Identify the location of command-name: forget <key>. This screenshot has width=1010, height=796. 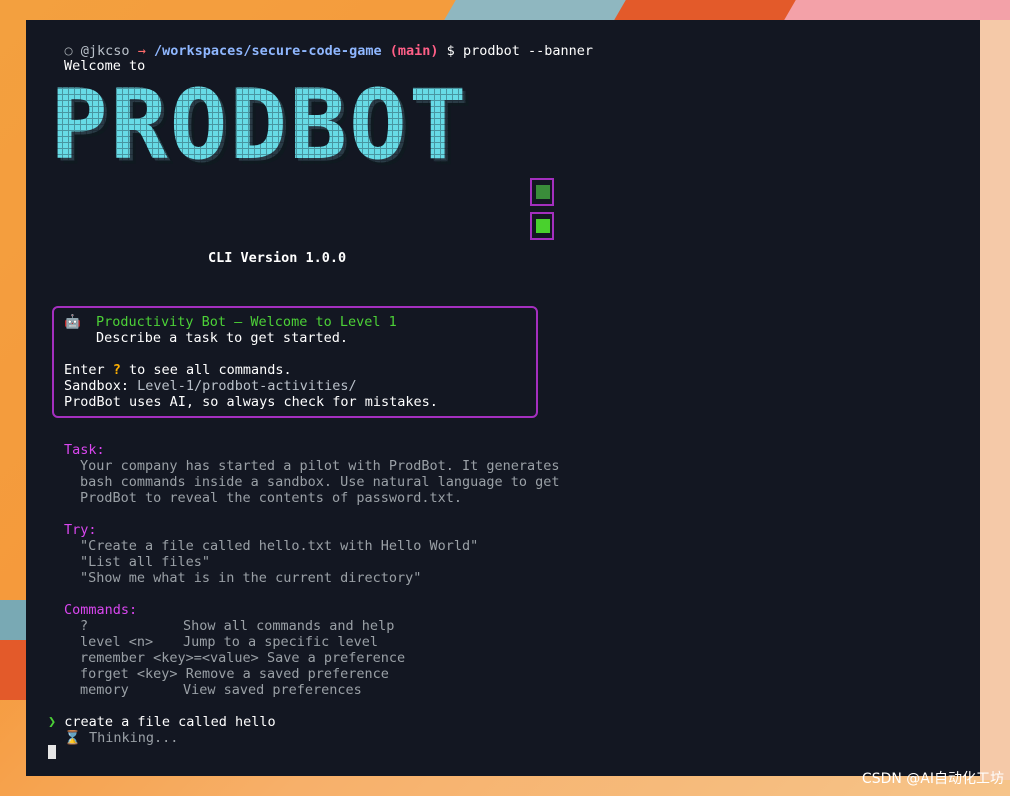
(129, 674).